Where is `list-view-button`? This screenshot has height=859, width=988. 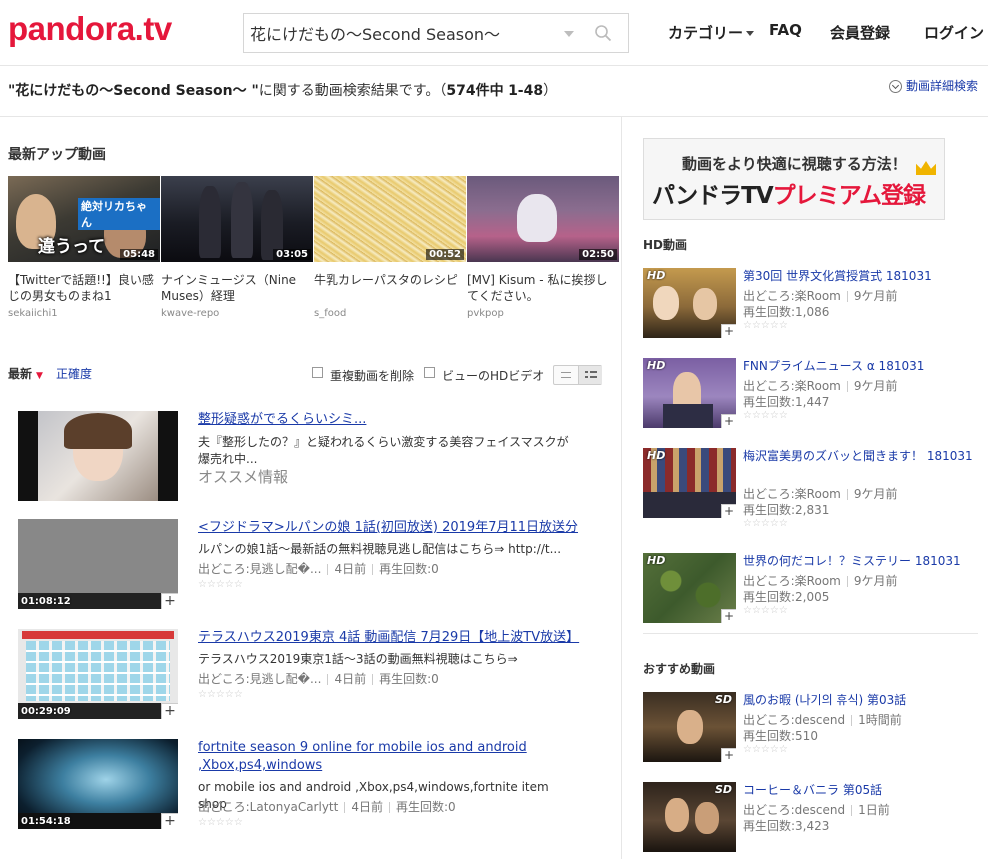 list-view-button is located at coordinates (566, 375).